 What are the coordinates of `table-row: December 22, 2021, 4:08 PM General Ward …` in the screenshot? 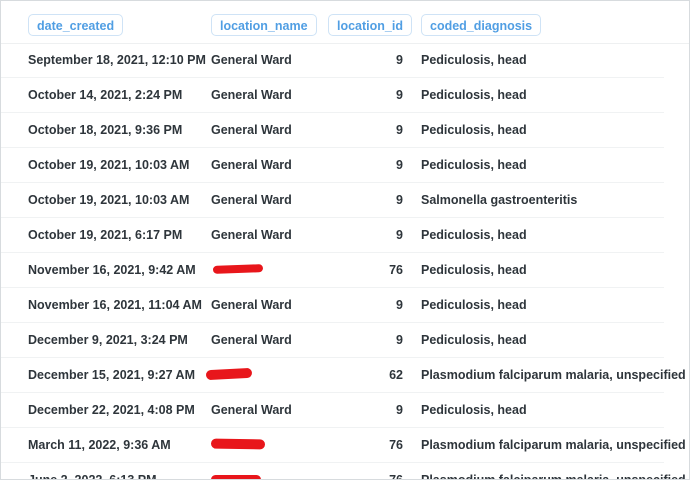 It's located at (332, 410).